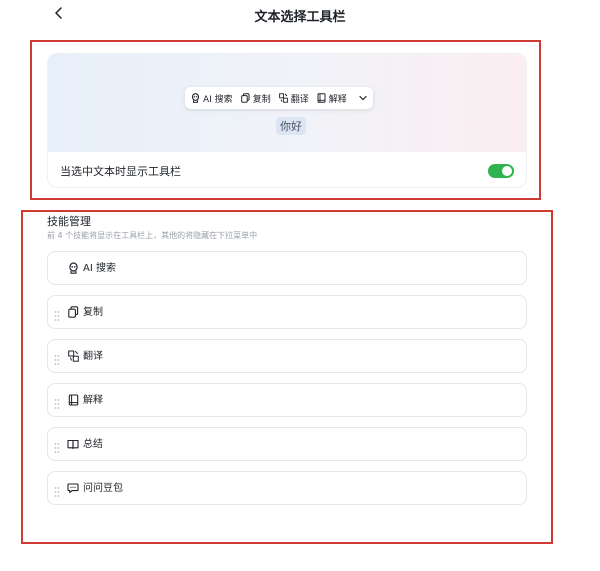 The image size is (600, 571). Describe the element at coordinates (218, 99) in the screenshot. I see `toolbar-item-label: AI 搜索` at that location.